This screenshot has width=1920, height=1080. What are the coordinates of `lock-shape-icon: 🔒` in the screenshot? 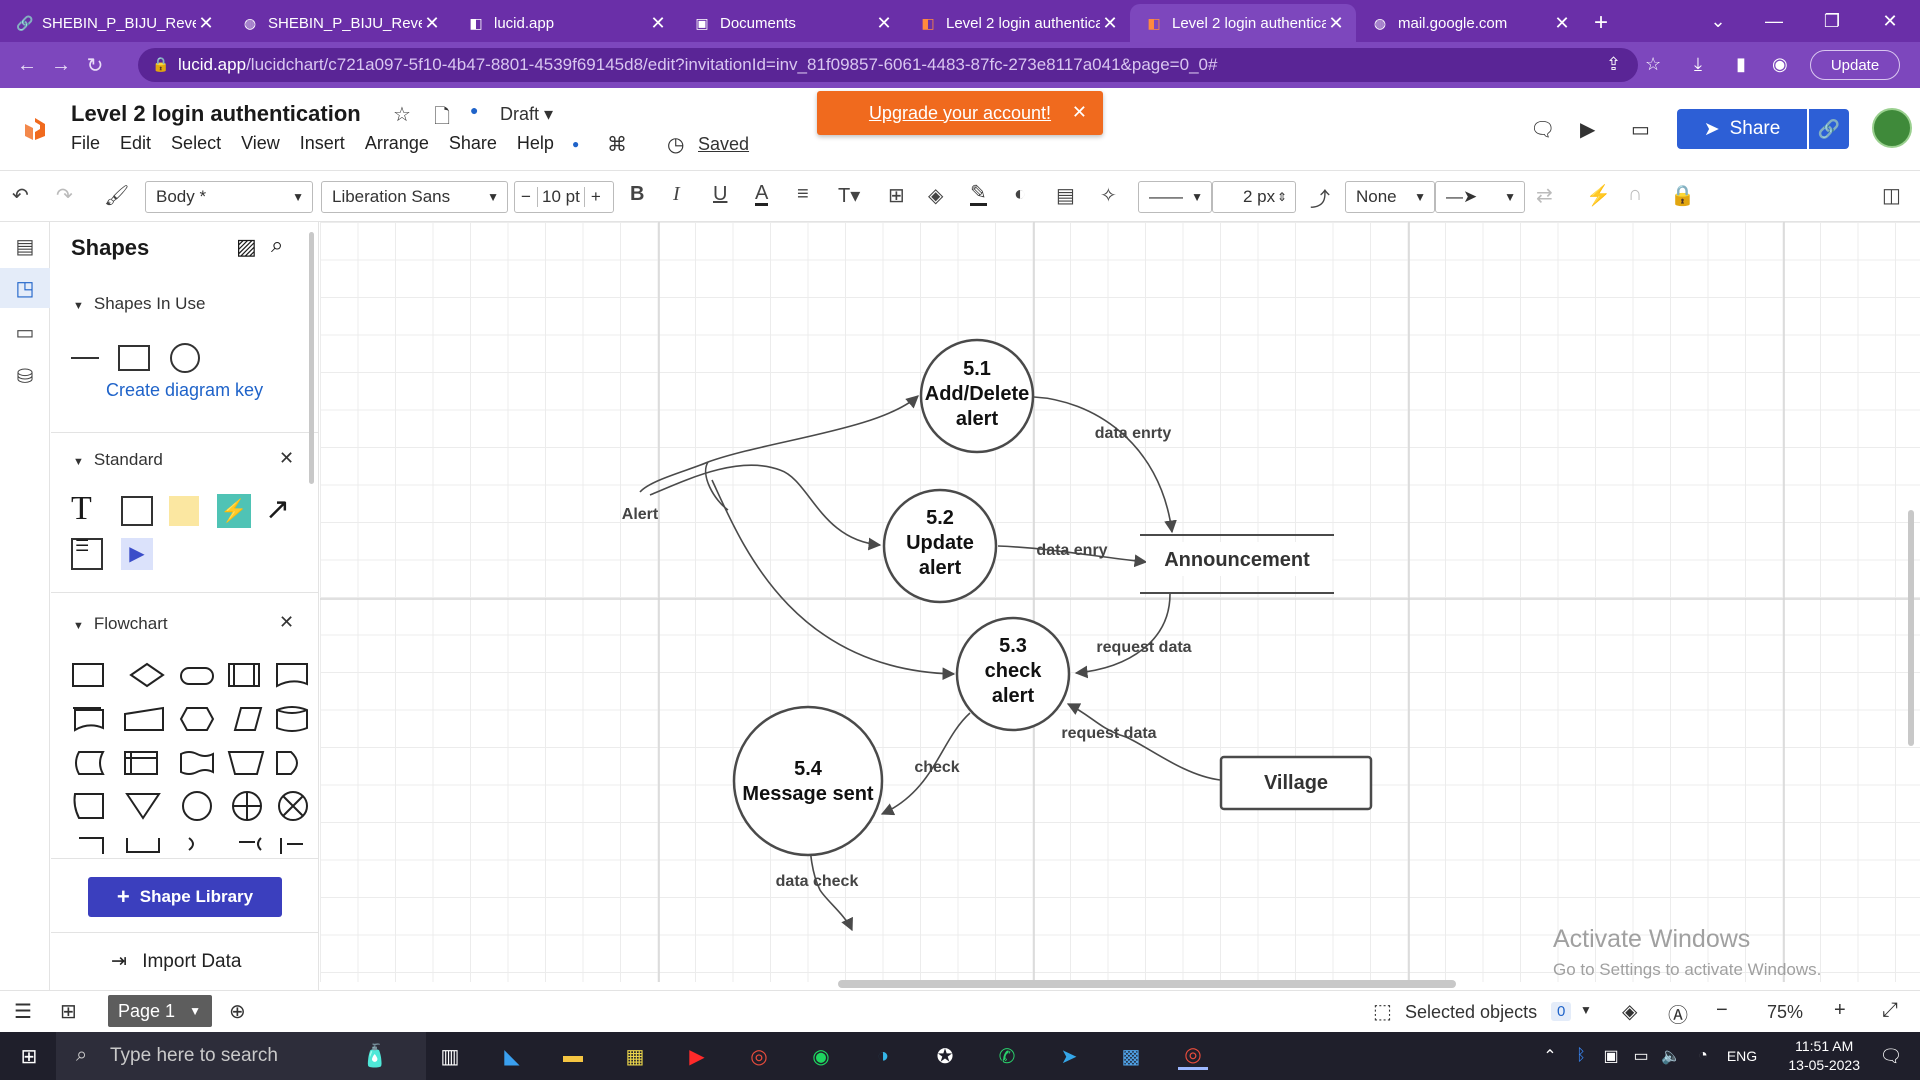 It's located at (1682, 195).